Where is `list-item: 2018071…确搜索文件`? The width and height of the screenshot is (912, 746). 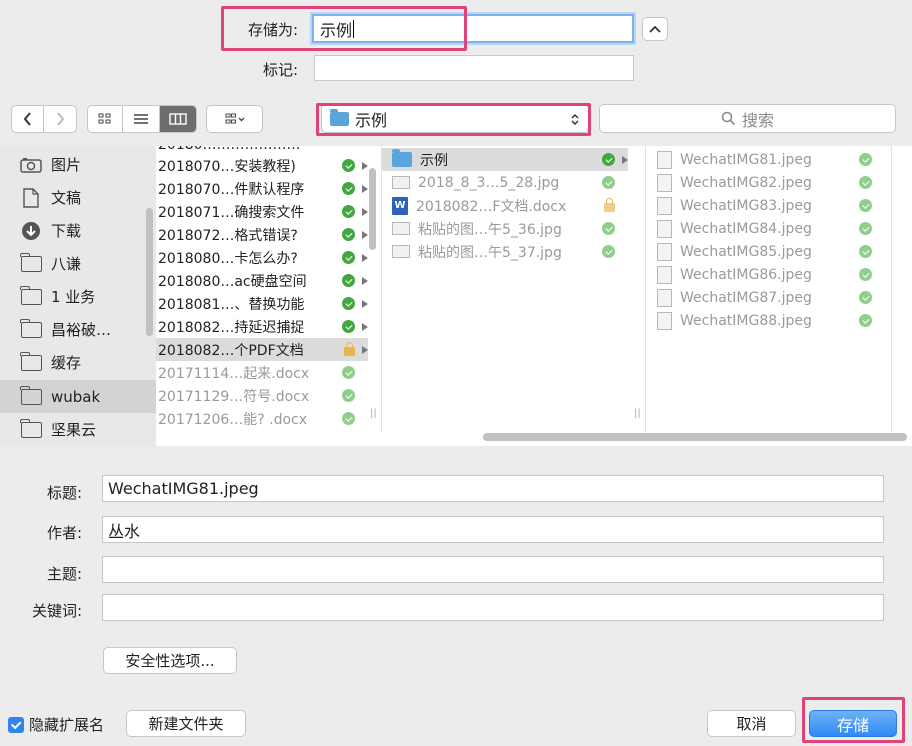
list-item: 2018071…确搜索文件 is located at coordinates (262, 211).